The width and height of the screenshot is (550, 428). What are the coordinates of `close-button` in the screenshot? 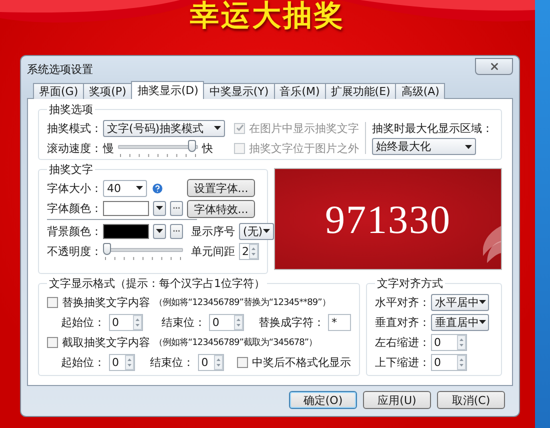 It's located at (494, 66).